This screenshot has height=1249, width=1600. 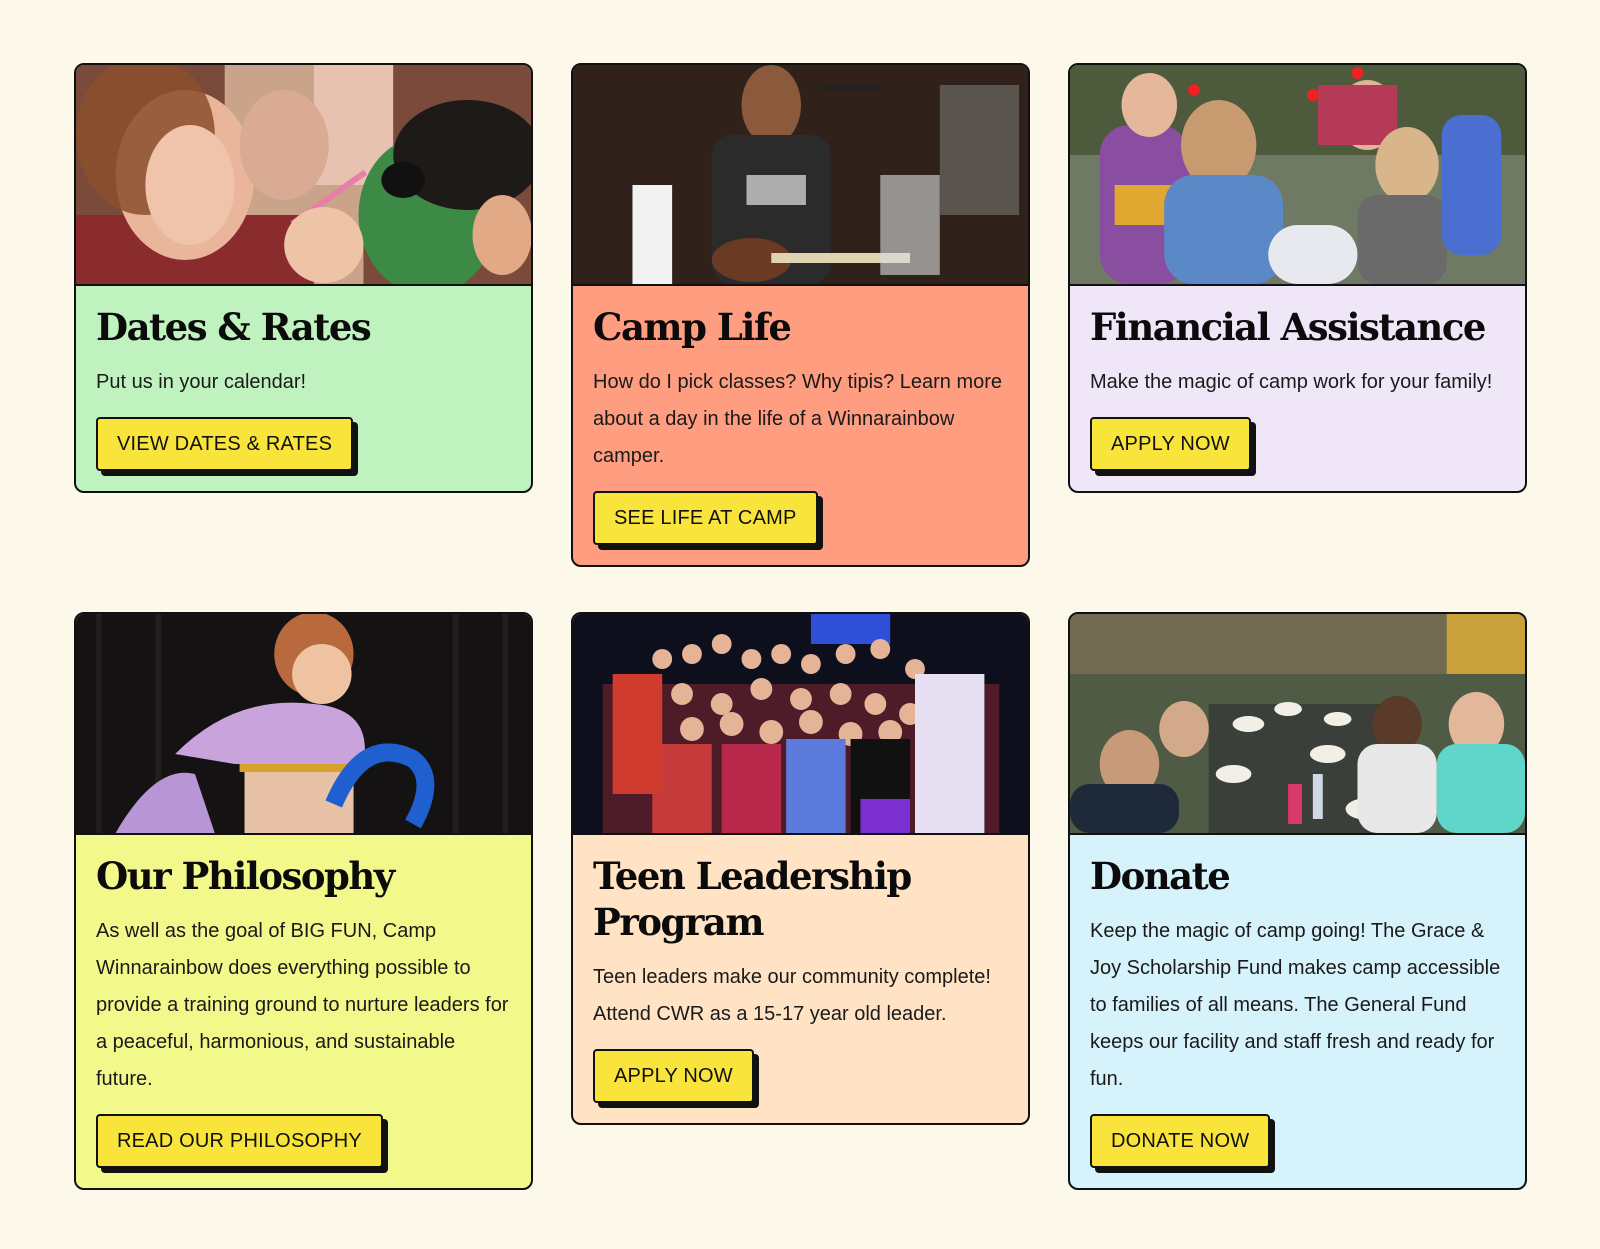 I want to click on read-our-philosophy-button: READ OUR PHILOSOPHY, so click(x=239, y=1141).